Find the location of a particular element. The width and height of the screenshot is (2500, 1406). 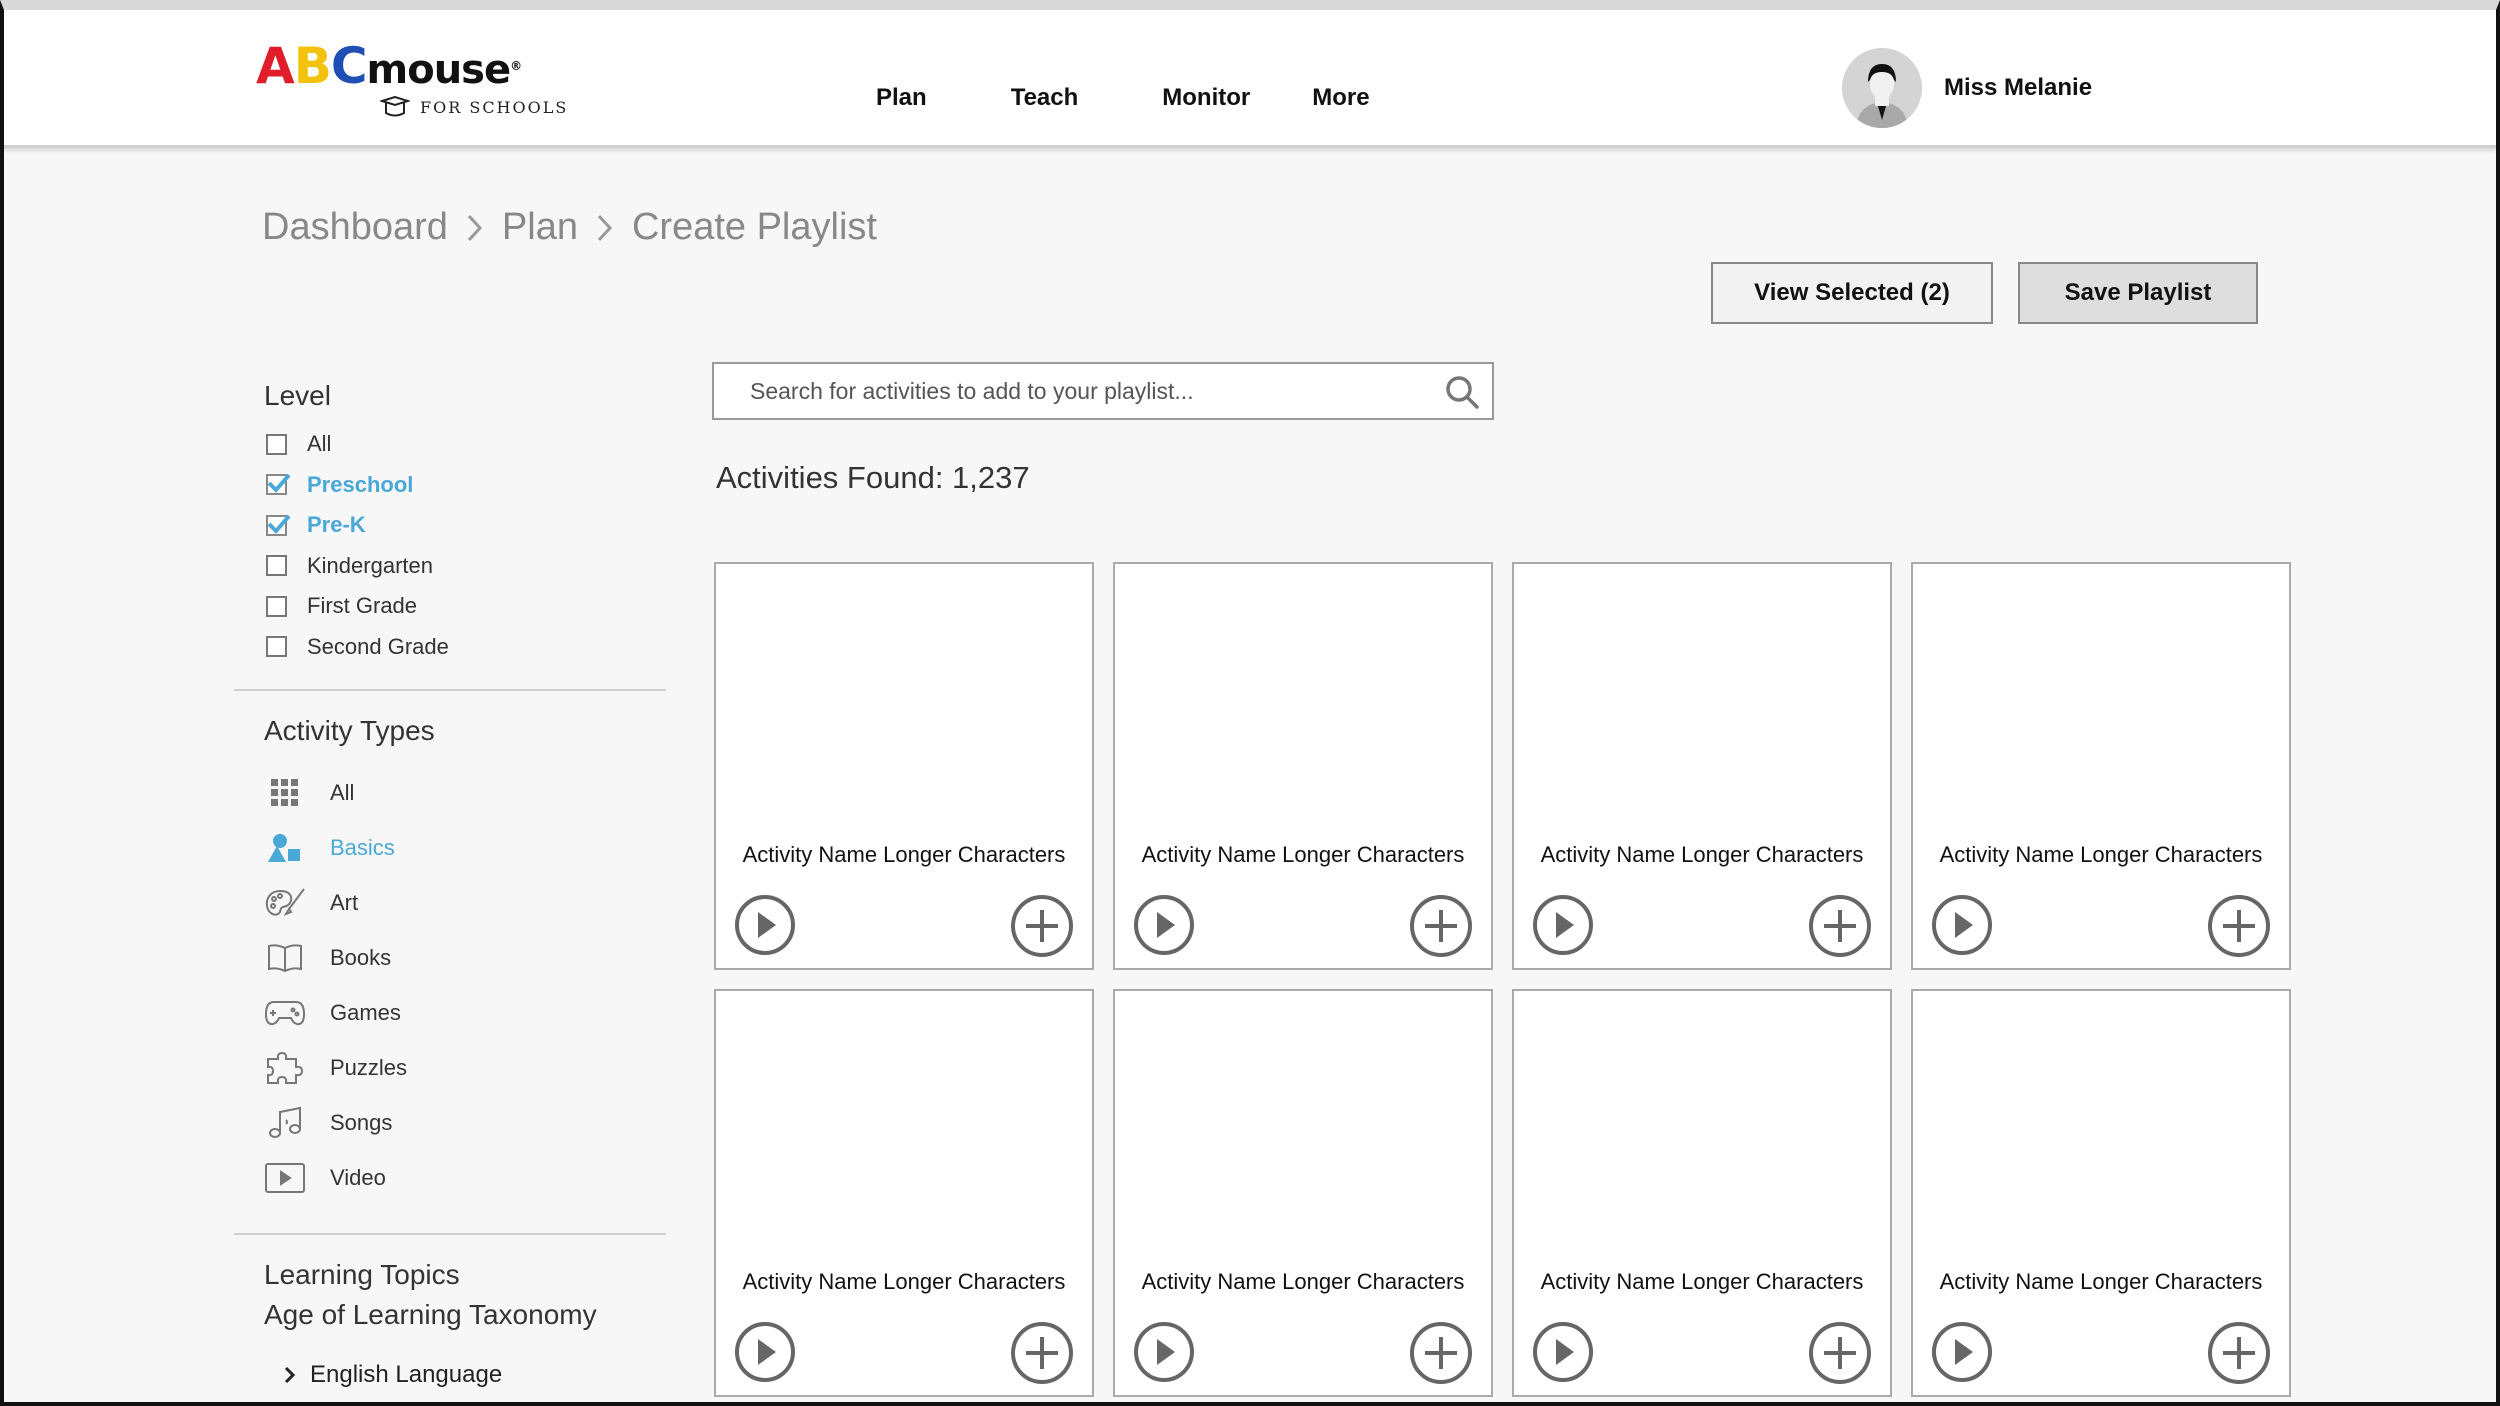

type-label: Video is located at coordinates (358, 1177).